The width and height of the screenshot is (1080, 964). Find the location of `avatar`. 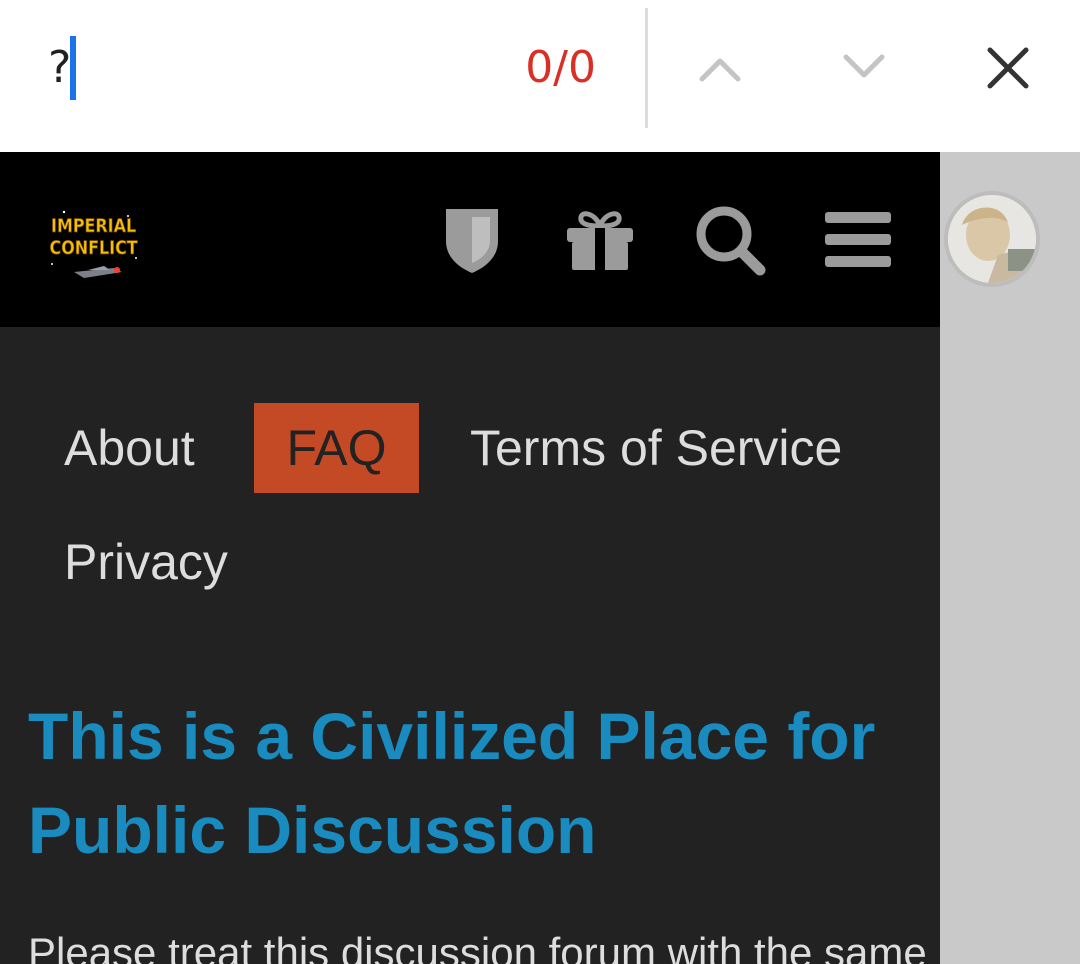

avatar is located at coordinates (992, 239).